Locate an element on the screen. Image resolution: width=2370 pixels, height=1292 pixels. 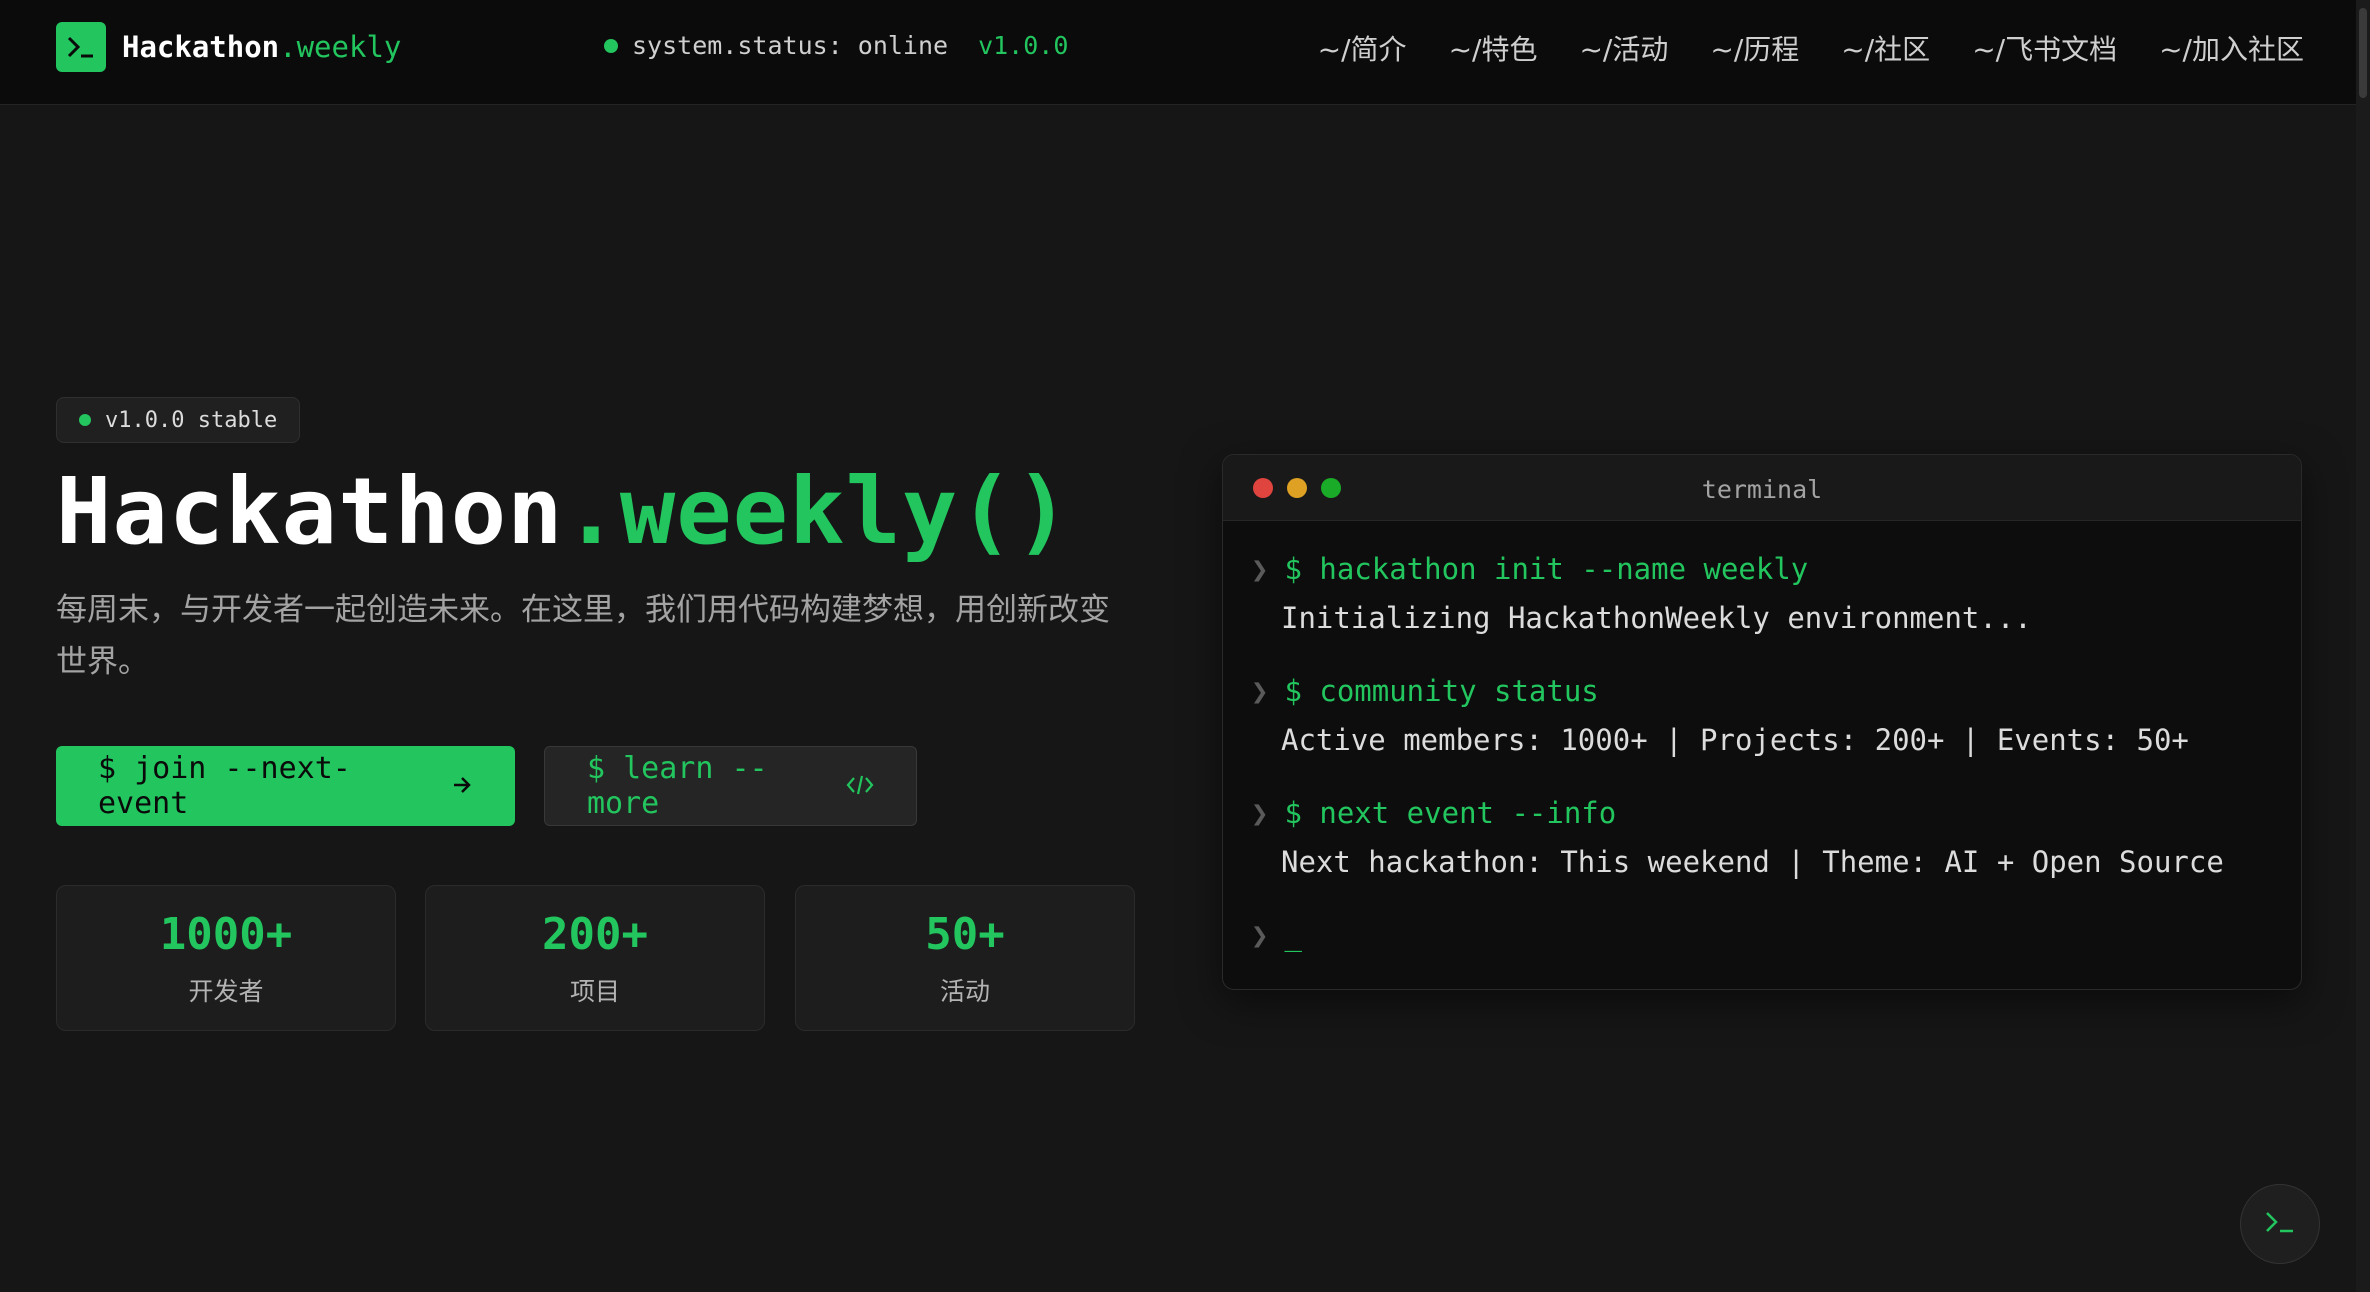
join-button-label: $ join --next-event is located at coordinates (224, 786).